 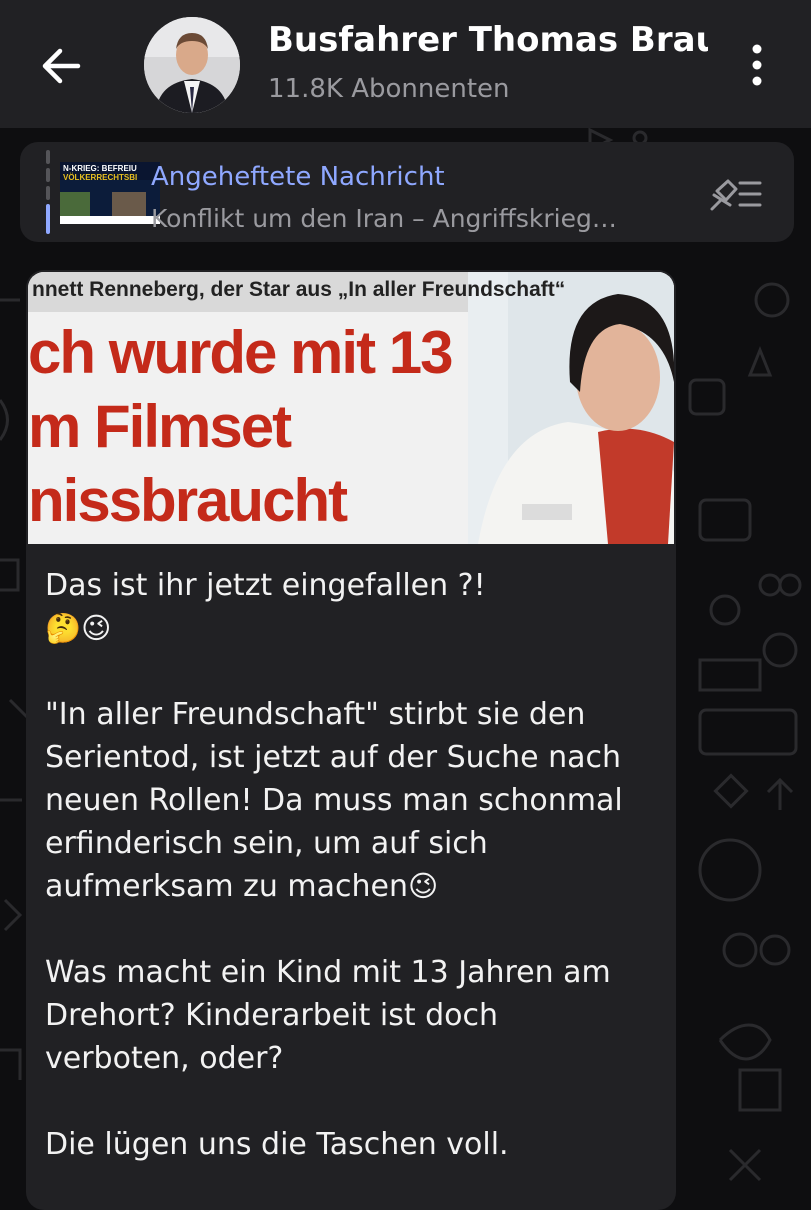 I want to click on pinned-title: Angeheftete Nachricht, so click(x=298, y=177).